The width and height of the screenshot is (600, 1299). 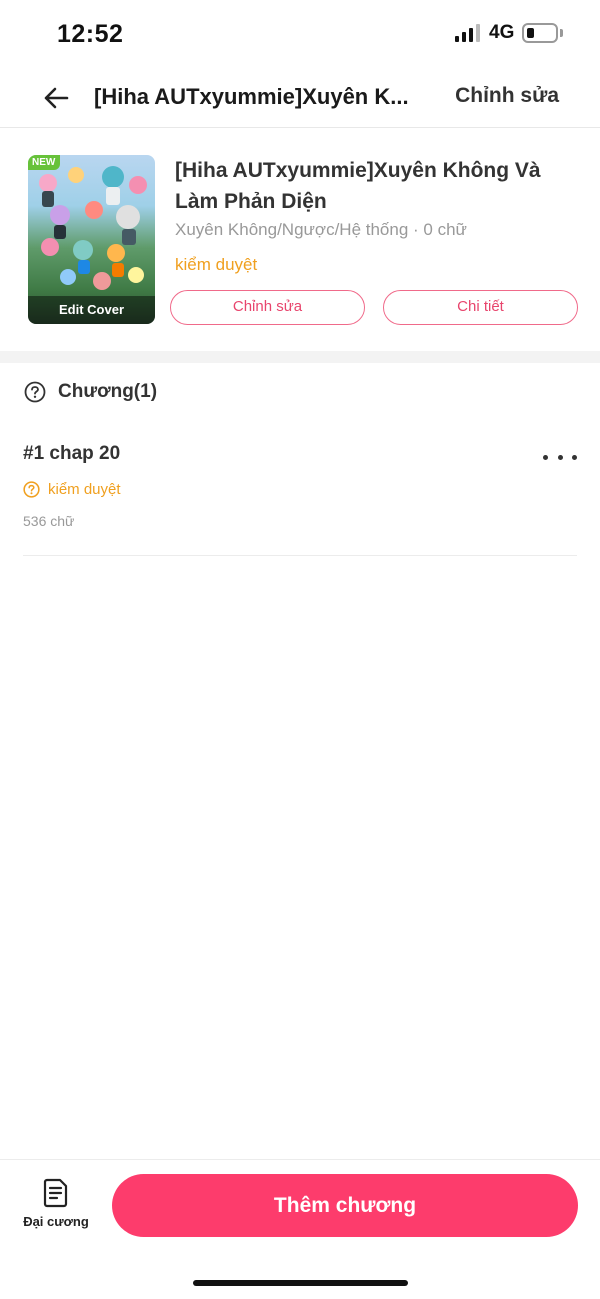 I want to click on arrow-left-icon, so click(x=56, y=98).